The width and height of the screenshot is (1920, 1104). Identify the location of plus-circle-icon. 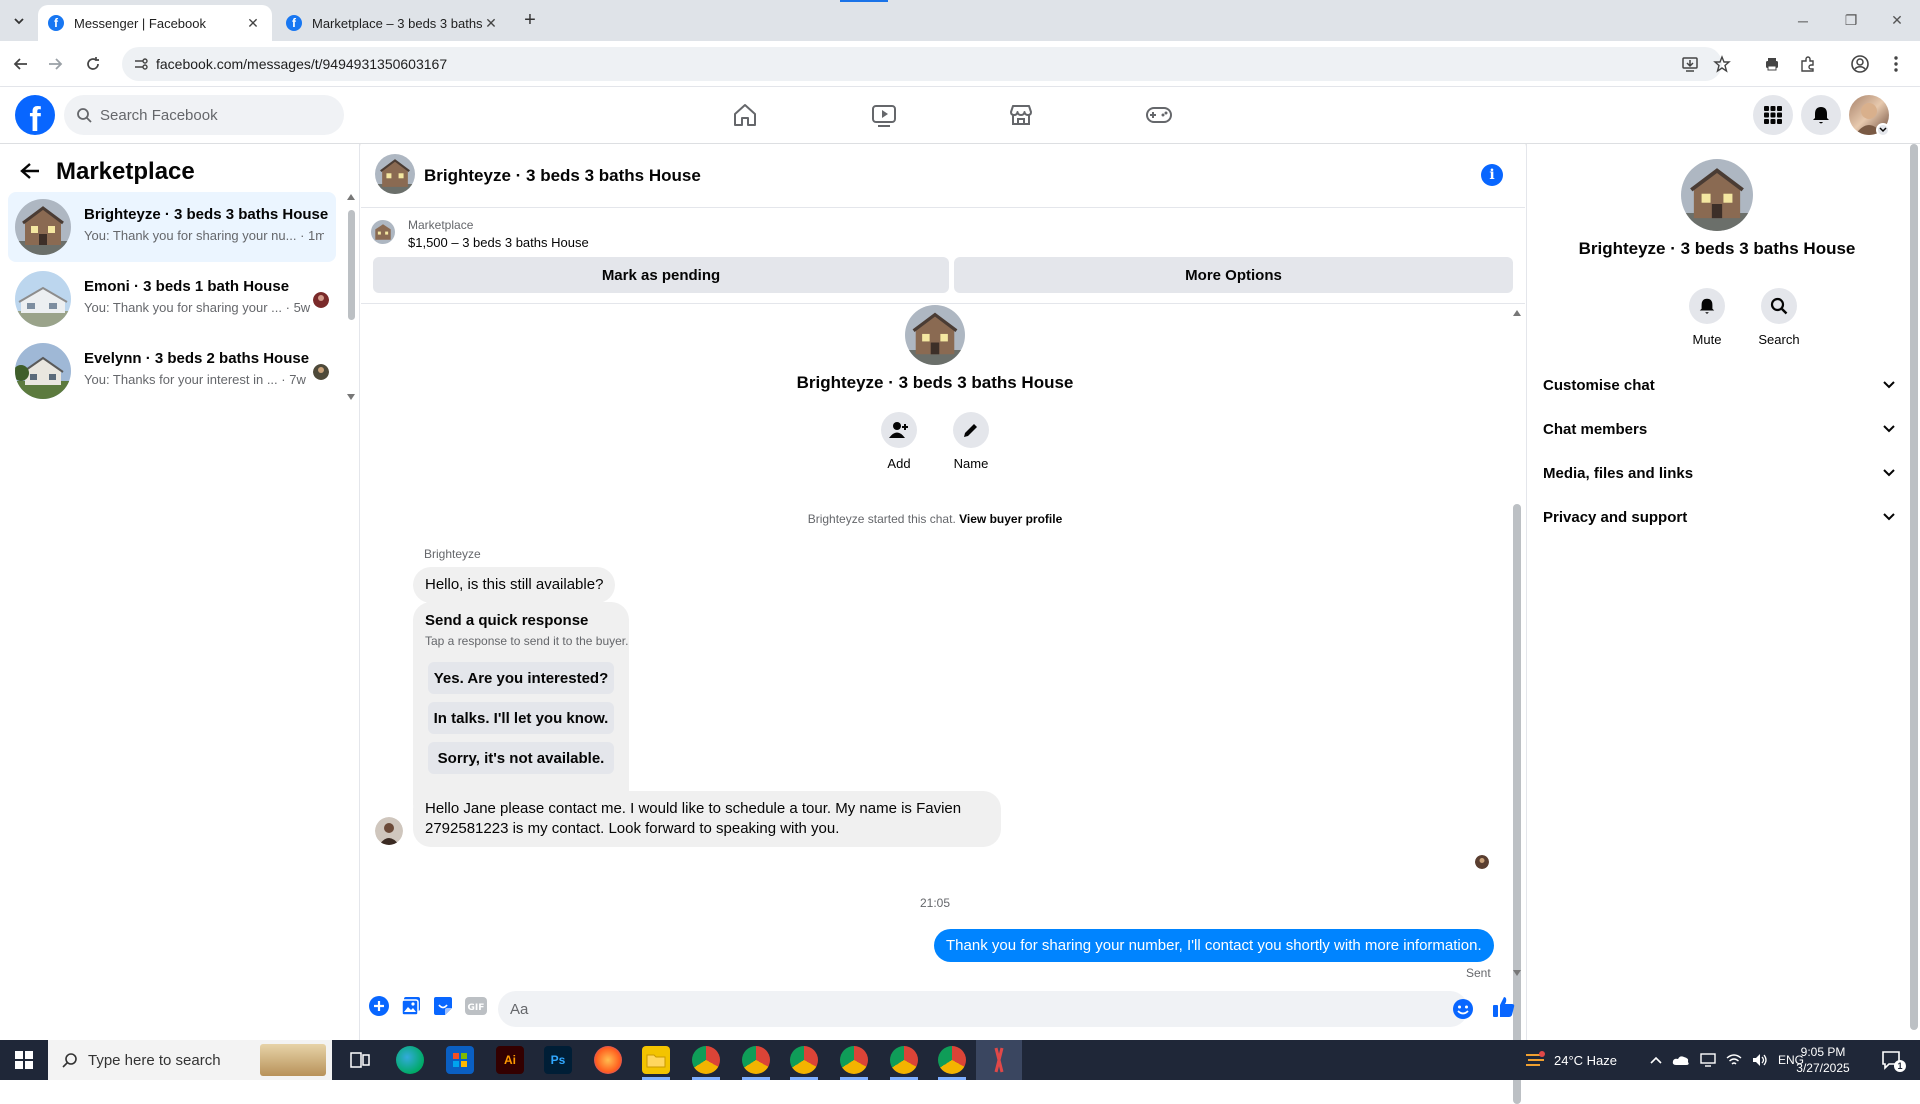
(379, 1006).